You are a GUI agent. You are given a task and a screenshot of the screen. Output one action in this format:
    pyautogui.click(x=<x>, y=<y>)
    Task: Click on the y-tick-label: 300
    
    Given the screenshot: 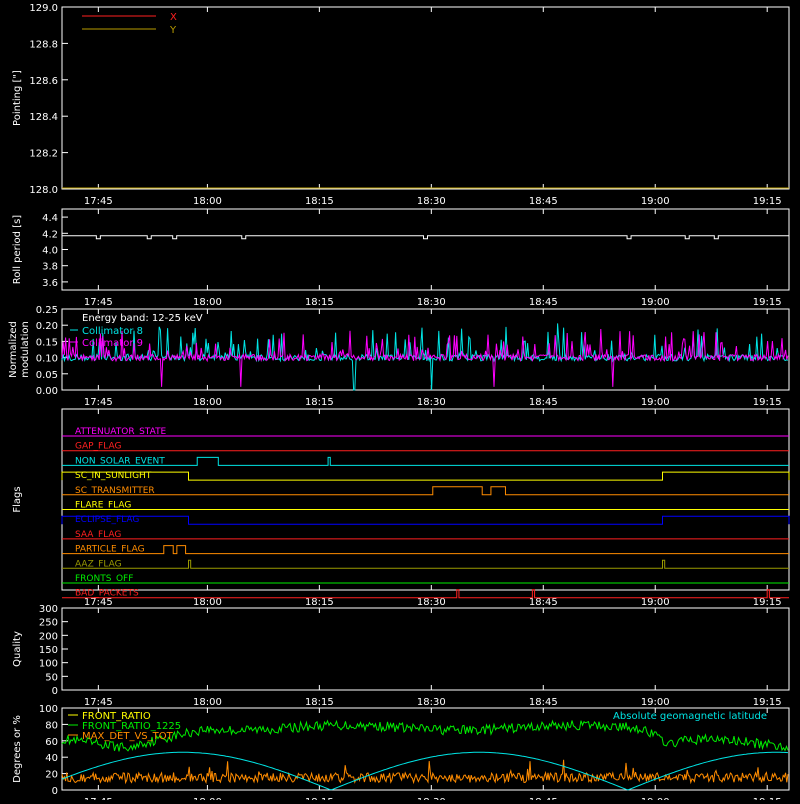 What is the action you would take?
    pyautogui.click(x=48, y=609)
    